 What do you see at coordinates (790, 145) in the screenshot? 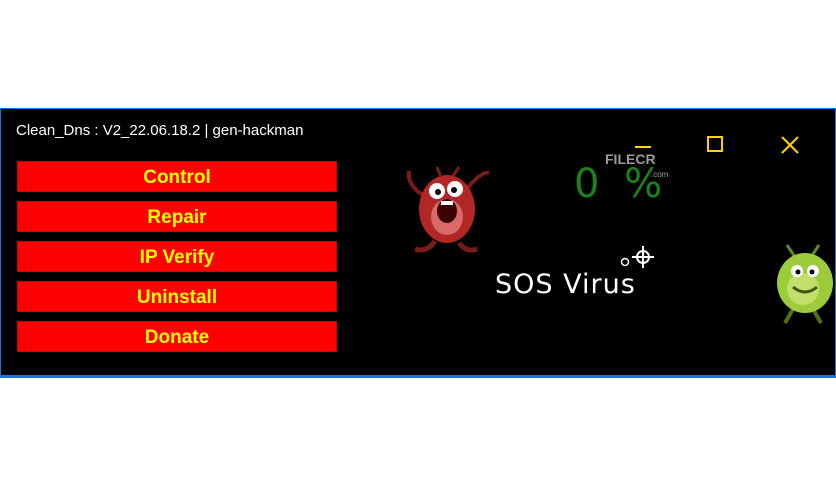
I see `close-icon` at bounding box center [790, 145].